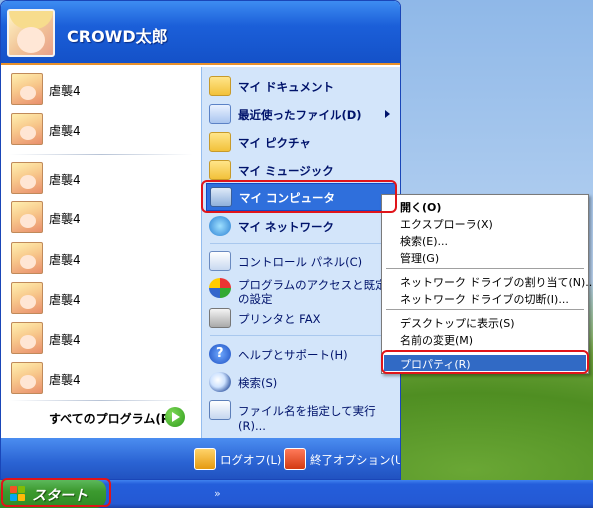 The width and height of the screenshot is (593, 508). What do you see at coordinates (220, 86) in the screenshot?
I see `folder-documents-icon` at bounding box center [220, 86].